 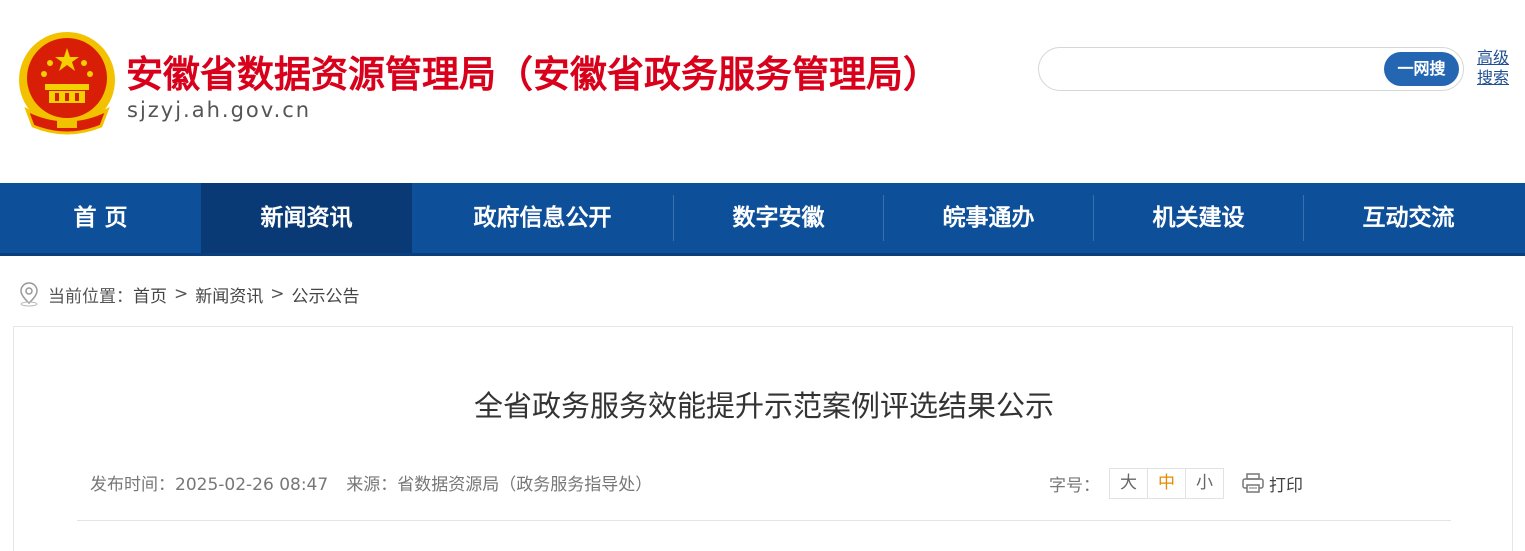 What do you see at coordinates (1215, 69) in the screenshot?
I see `search-input` at bounding box center [1215, 69].